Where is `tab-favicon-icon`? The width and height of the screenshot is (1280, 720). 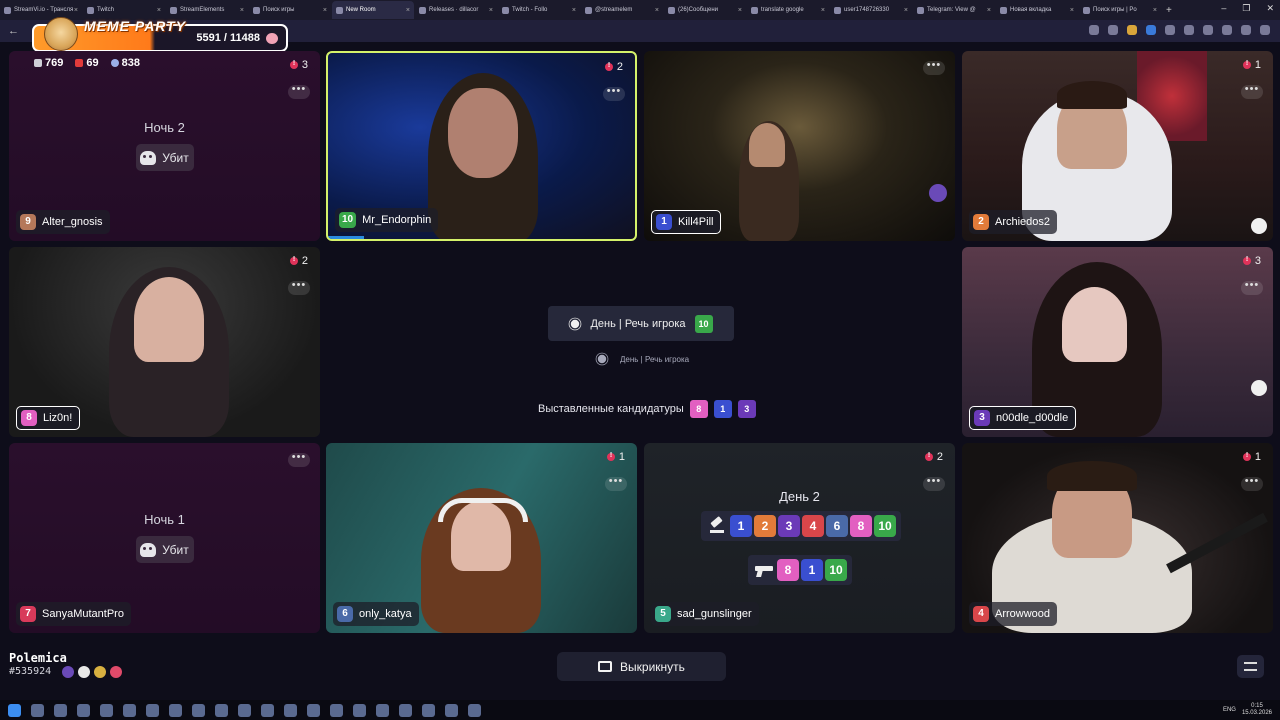 tab-favicon-icon is located at coordinates (1086, 10).